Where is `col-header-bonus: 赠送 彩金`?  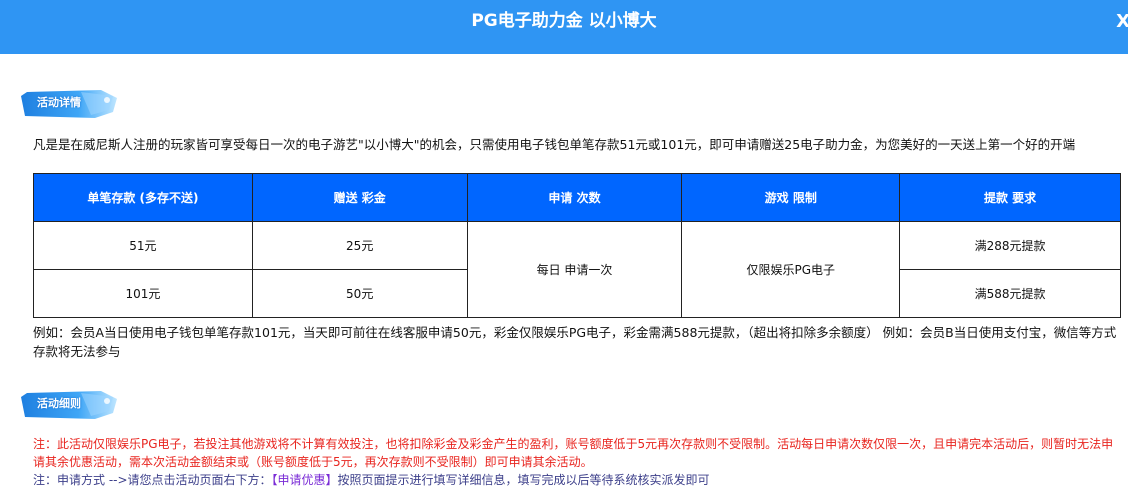
col-header-bonus: 赠送 彩金 is located at coordinates (359, 197).